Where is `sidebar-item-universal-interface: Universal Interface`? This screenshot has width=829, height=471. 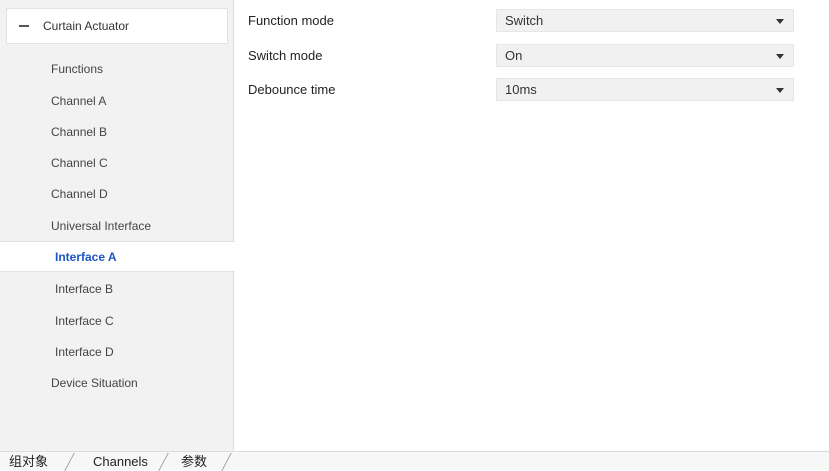
sidebar-item-universal-interface: Universal Interface is located at coordinates (117, 225).